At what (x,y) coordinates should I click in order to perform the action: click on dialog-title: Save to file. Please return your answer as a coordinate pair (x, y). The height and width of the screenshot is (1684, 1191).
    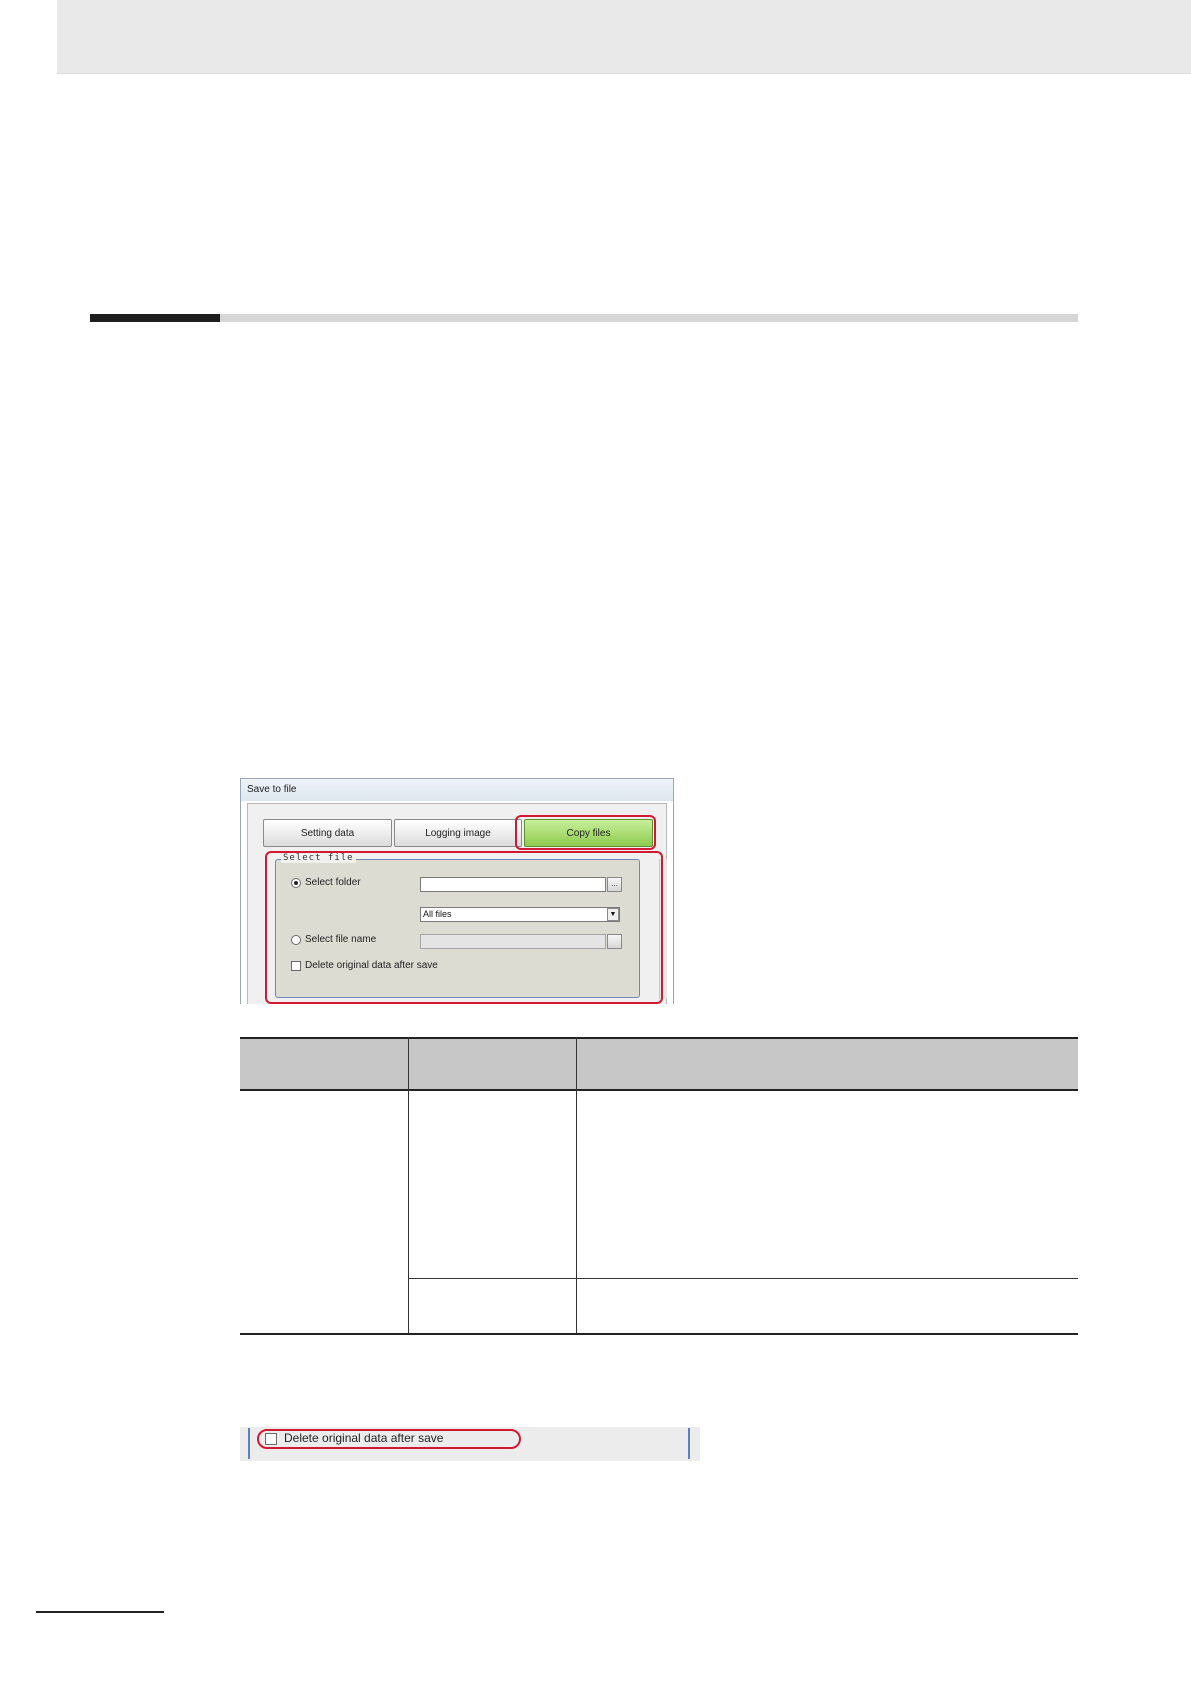
    Looking at the image, I should click on (272, 789).